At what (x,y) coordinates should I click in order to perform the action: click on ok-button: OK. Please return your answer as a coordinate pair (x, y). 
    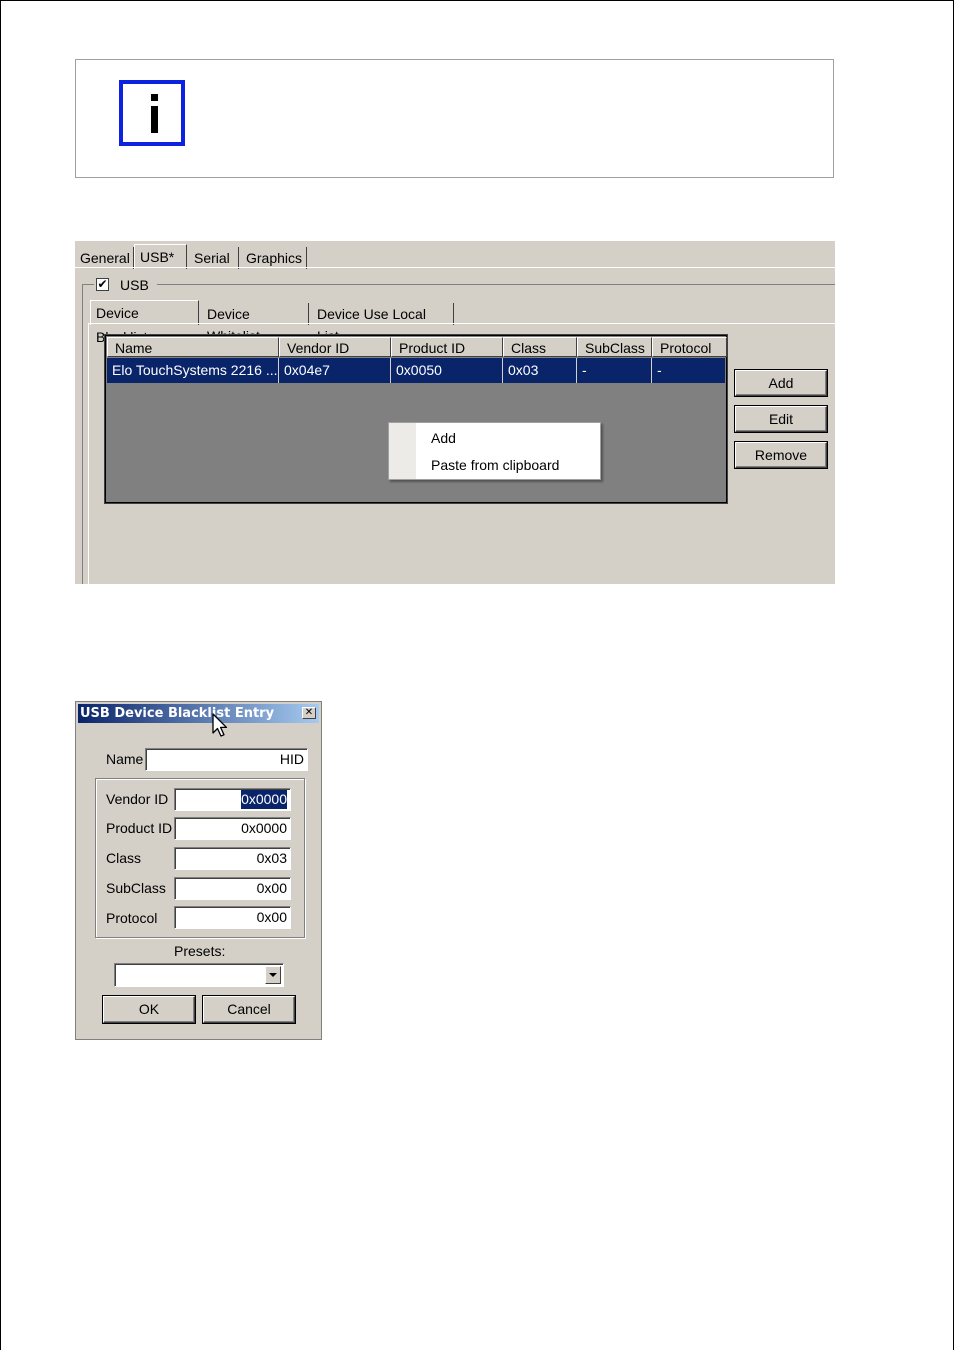
    Looking at the image, I should click on (149, 1009).